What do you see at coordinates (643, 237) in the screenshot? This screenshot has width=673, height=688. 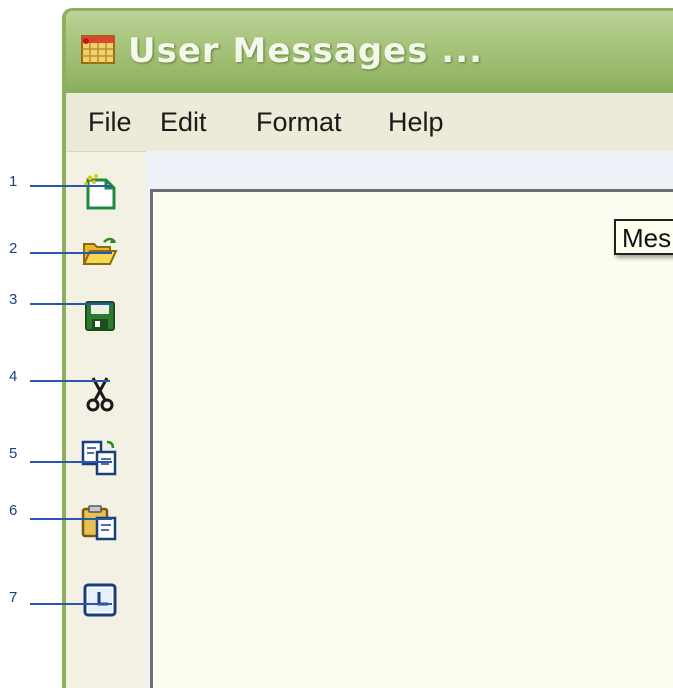 I see `tooltip: Mes` at bounding box center [643, 237].